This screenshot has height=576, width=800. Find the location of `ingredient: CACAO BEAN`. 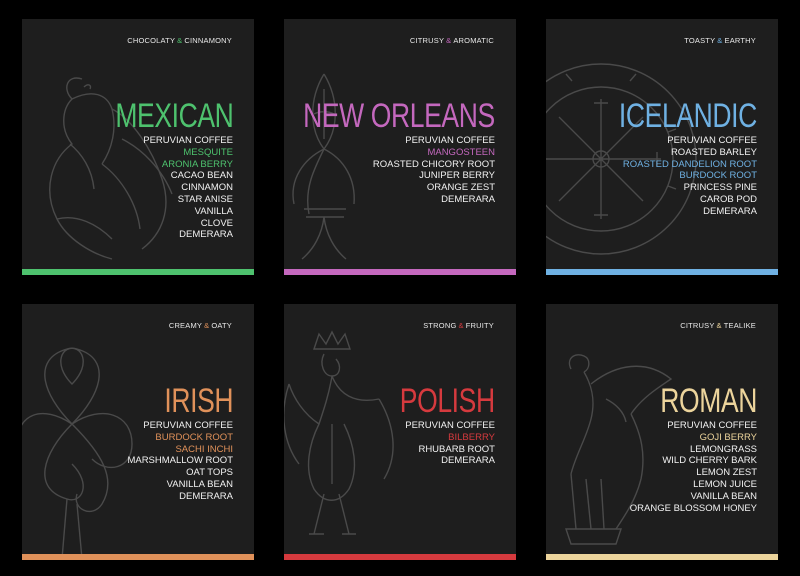

ingredient: CACAO BEAN is located at coordinates (201, 176).